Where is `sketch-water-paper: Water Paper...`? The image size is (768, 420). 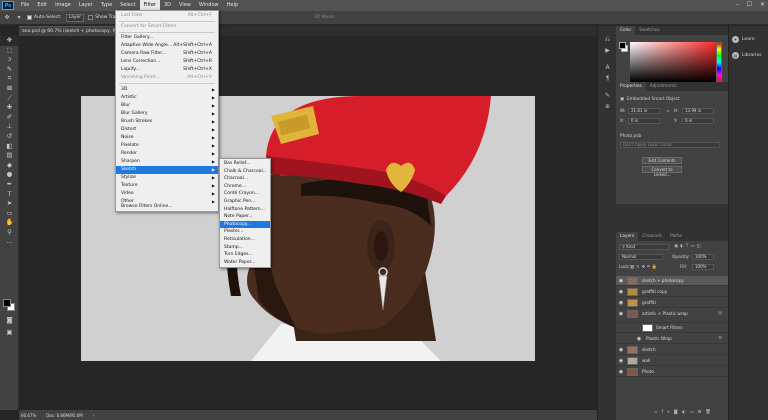
sketch-water-paper: Water Paper... is located at coordinates (245, 263).